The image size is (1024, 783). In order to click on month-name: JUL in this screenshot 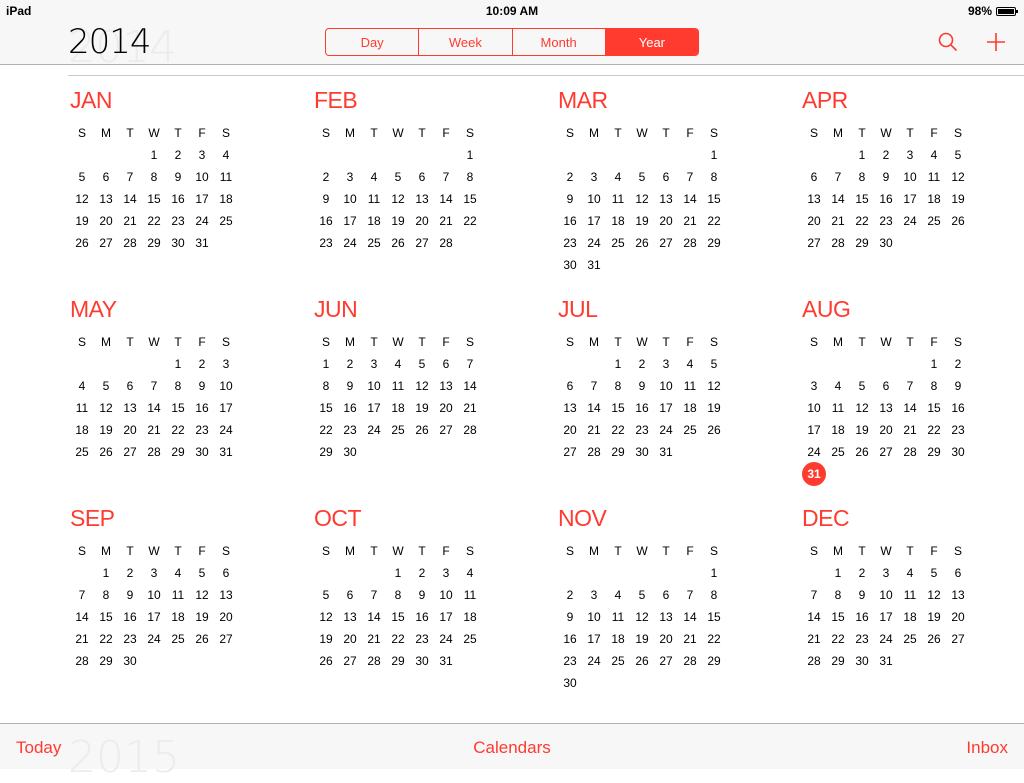, I will do `click(643, 309)`.